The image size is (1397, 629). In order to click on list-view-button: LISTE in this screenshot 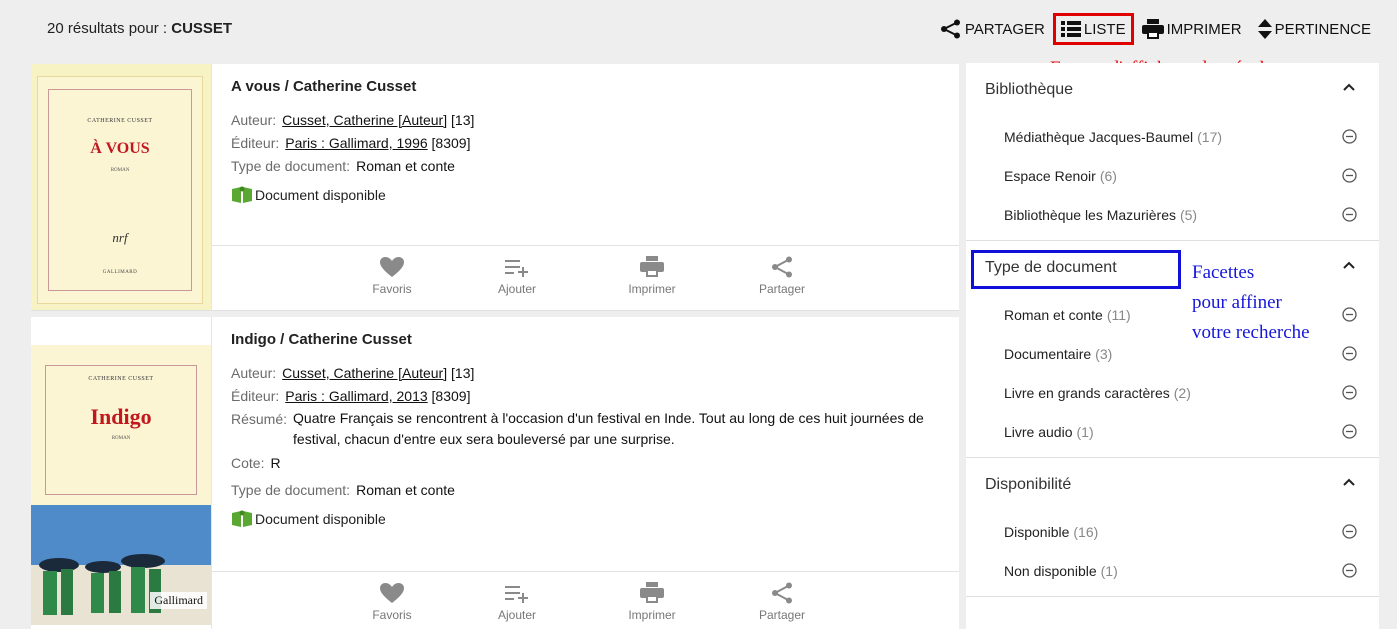, I will do `click(1093, 29)`.